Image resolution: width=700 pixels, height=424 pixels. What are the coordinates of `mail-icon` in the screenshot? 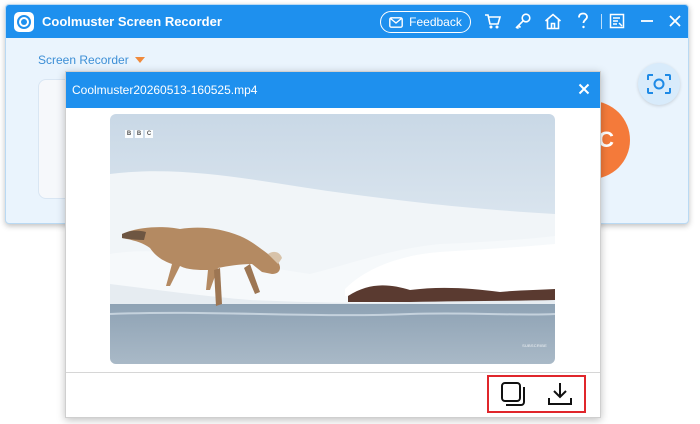 It's located at (396, 22).